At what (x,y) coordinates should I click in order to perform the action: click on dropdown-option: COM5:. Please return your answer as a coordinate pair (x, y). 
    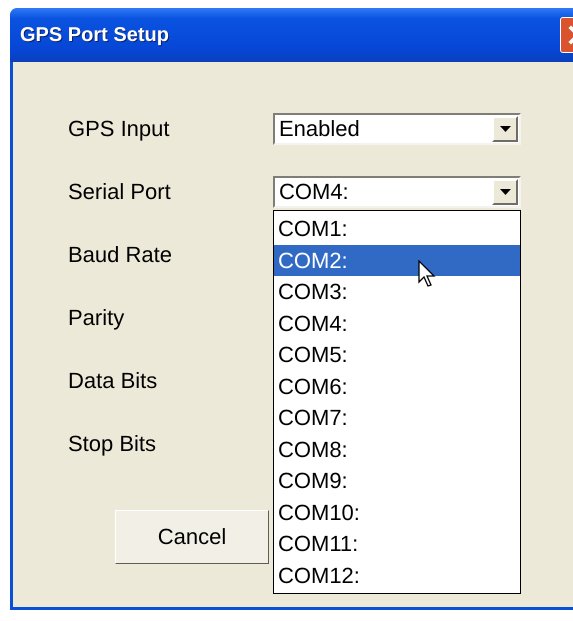
    Looking at the image, I should click on (397, 354).